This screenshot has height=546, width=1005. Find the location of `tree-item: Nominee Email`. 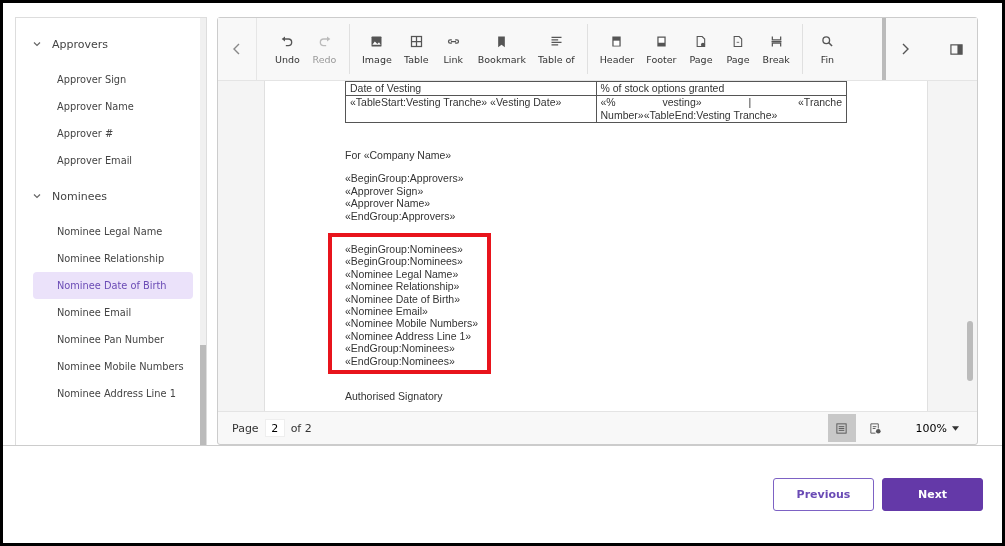

tree-item: Nominee Email is located at coordinates (113, 312).